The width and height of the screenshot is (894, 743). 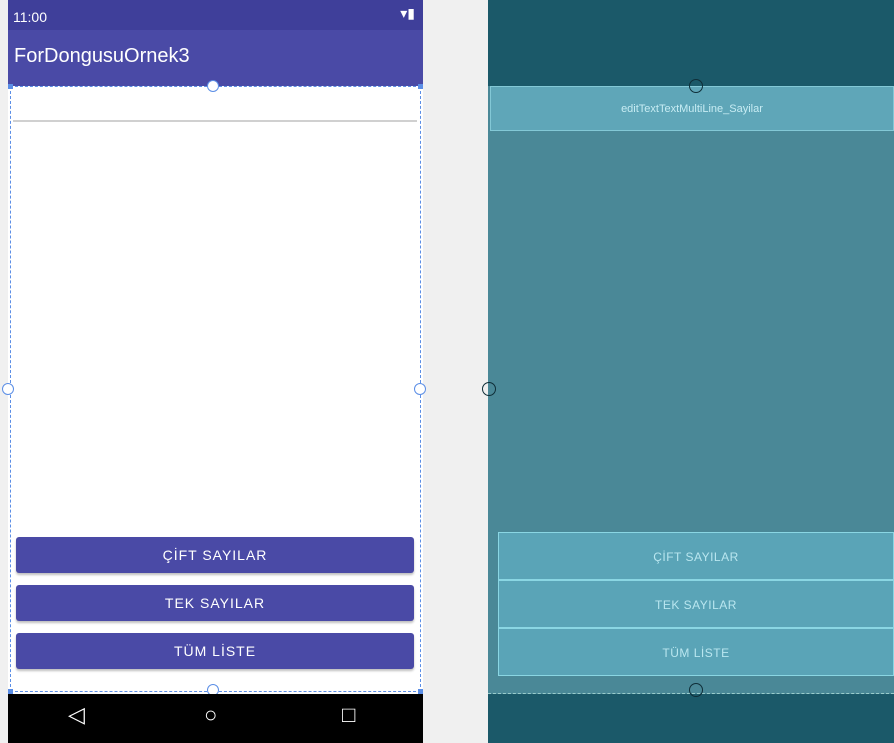 What do you see at coordinates (696, 86) in the screenshot?
I see `blueprint-top-handle` at bounding box center [696, 86].